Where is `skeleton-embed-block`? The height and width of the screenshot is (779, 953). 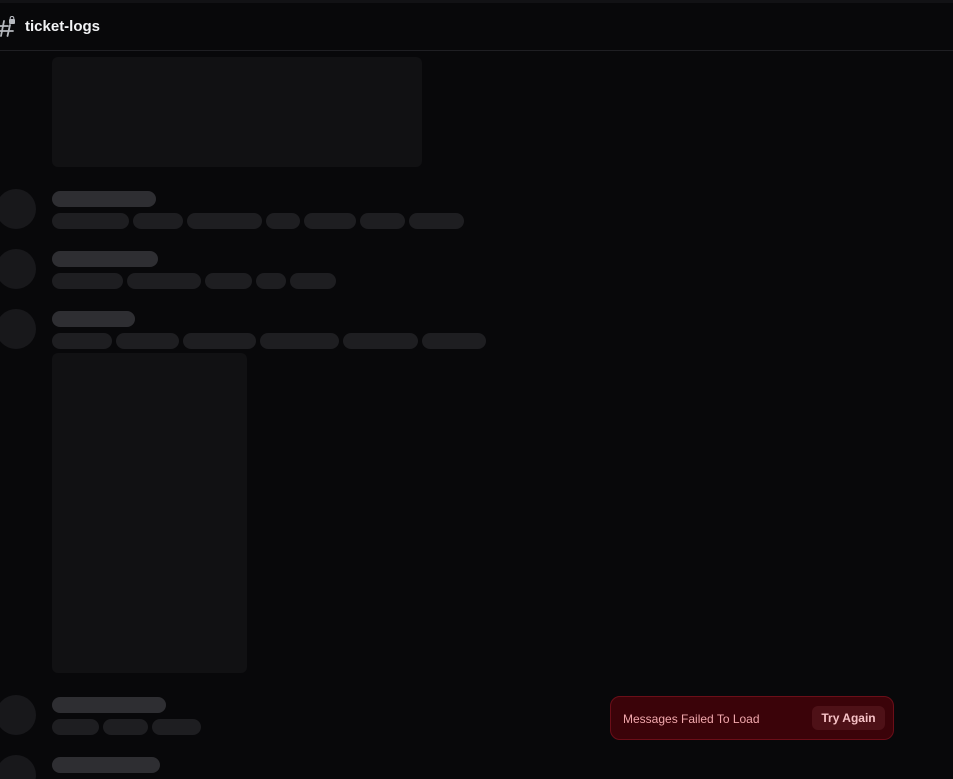
skeleton-embed-block is located at coordinates (237, 112).